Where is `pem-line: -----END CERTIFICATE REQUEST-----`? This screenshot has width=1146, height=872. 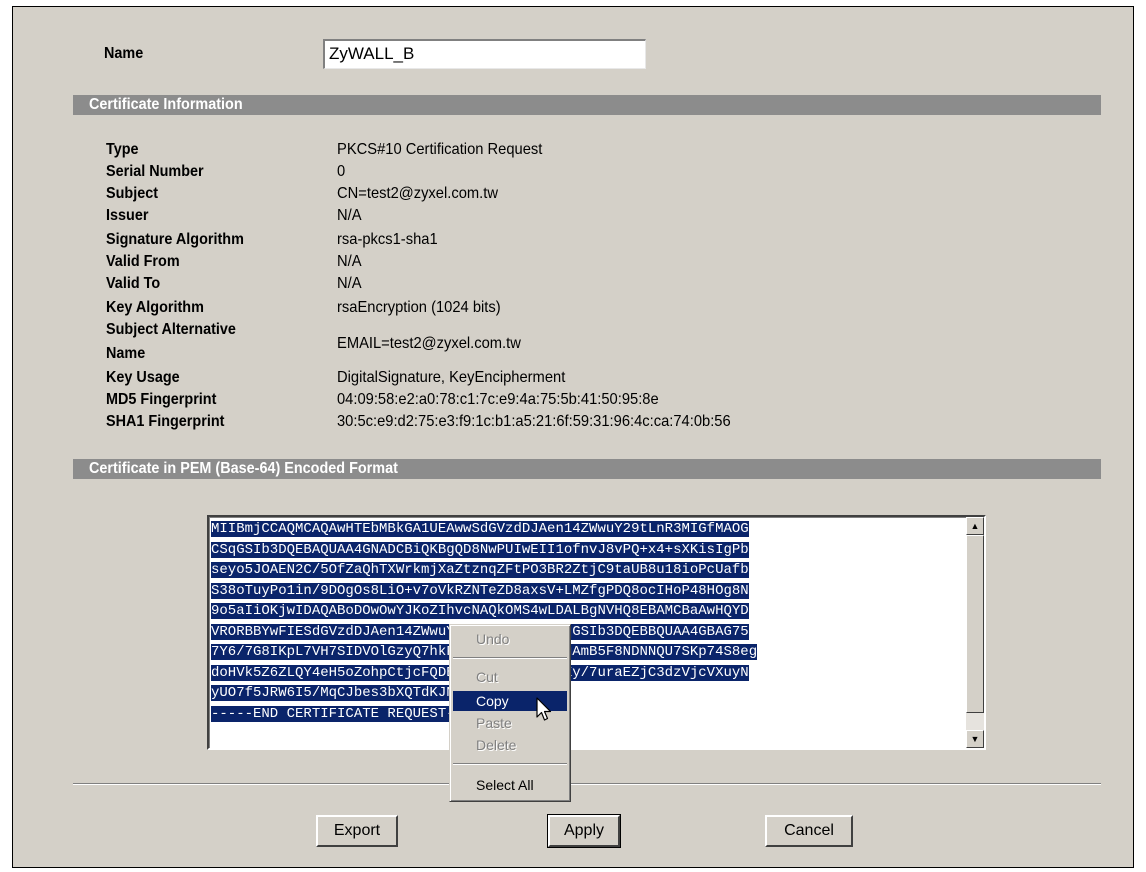
pem-line: -----END CERTIFICATE REQUEST----- is located at coordinates (350, 713).